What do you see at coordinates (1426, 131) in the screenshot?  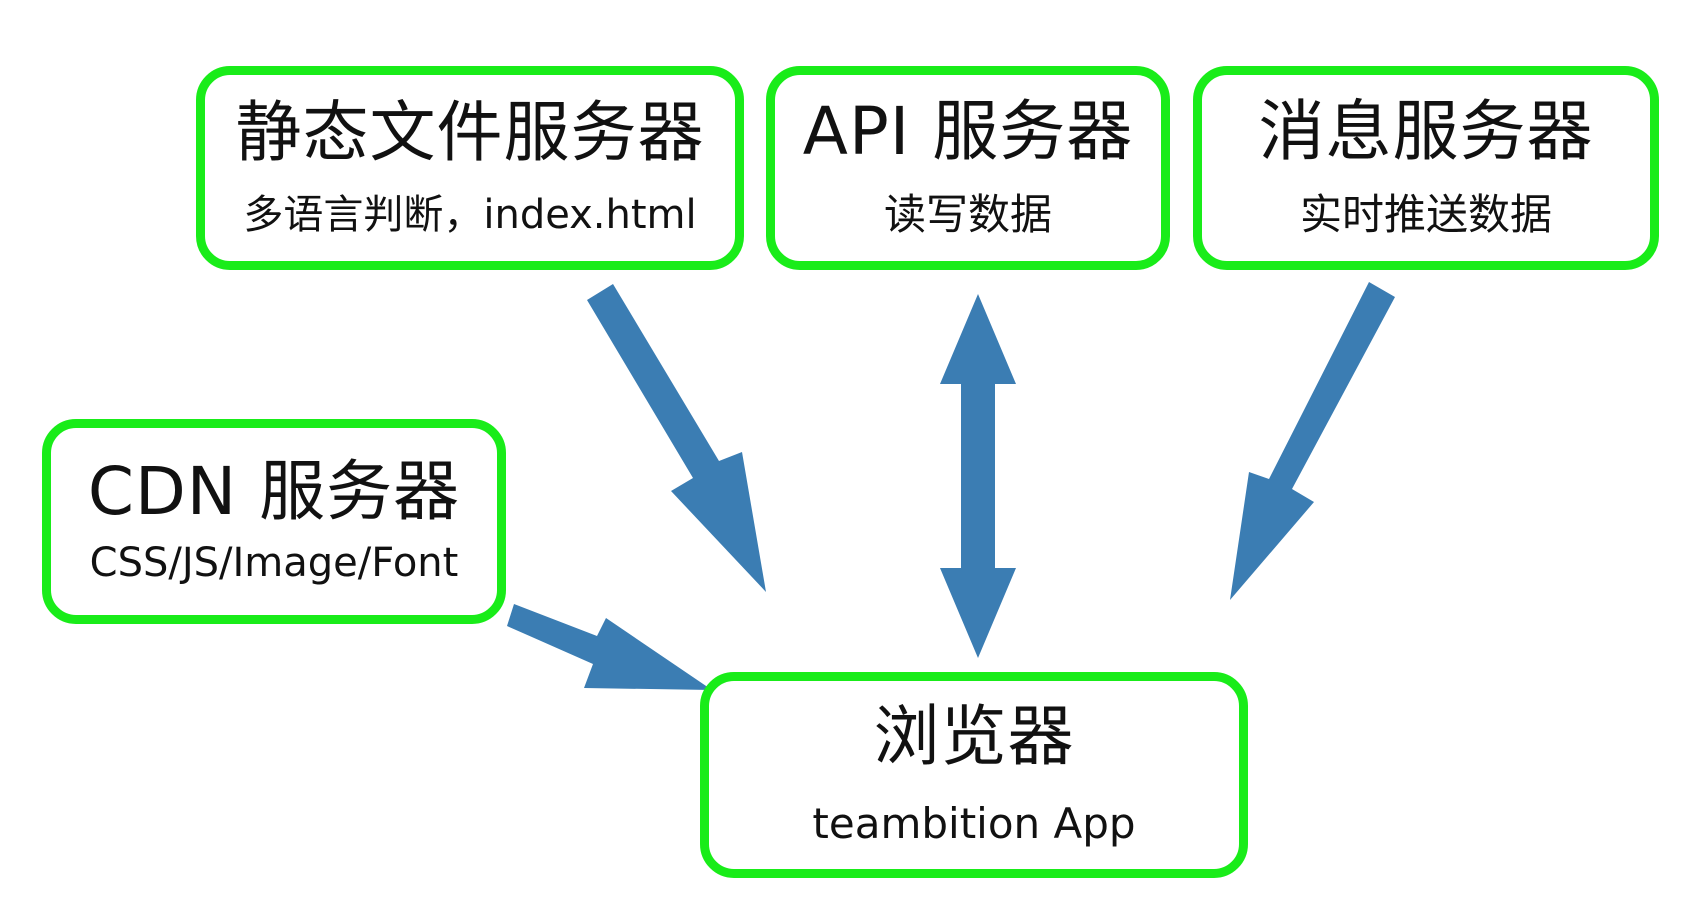 I see `message-server-title: 消息服务器` at bounding box center [1426, 131].